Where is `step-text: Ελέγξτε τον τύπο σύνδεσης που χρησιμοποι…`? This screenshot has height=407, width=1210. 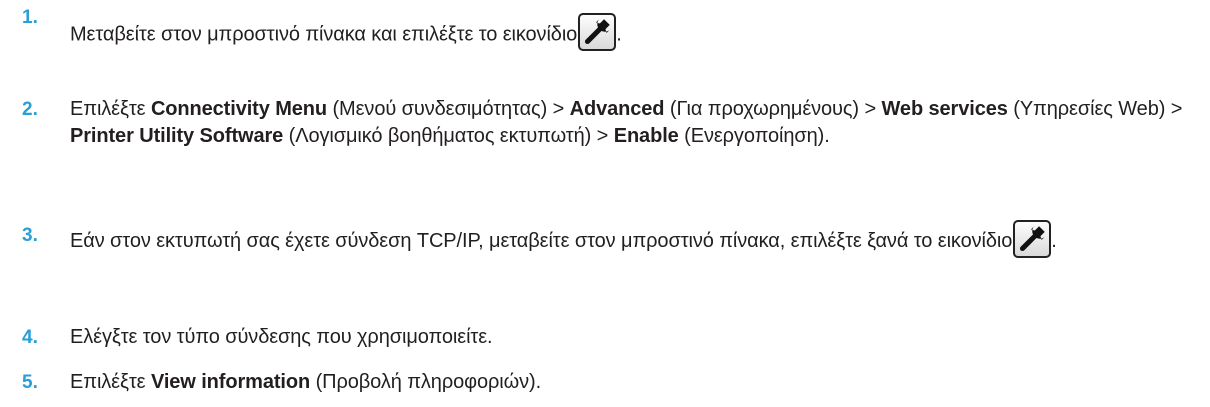
step-text: Ελέγξτε τον τύπο σύνδεσης που χρησιμοποι… is located at coordinates (281, 337).